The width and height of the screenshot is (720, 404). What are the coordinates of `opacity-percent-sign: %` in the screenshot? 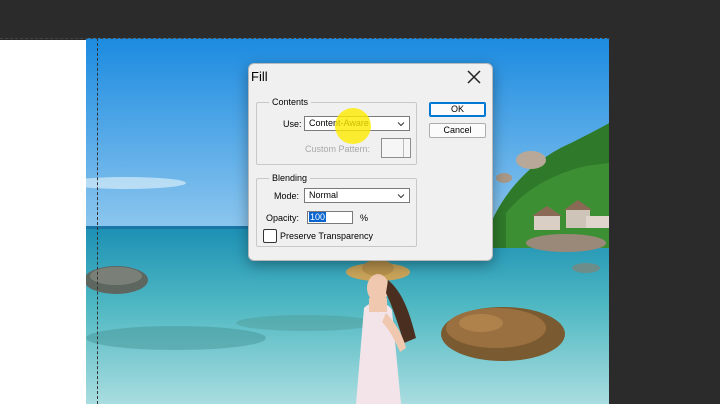 It's located at (364, 218).